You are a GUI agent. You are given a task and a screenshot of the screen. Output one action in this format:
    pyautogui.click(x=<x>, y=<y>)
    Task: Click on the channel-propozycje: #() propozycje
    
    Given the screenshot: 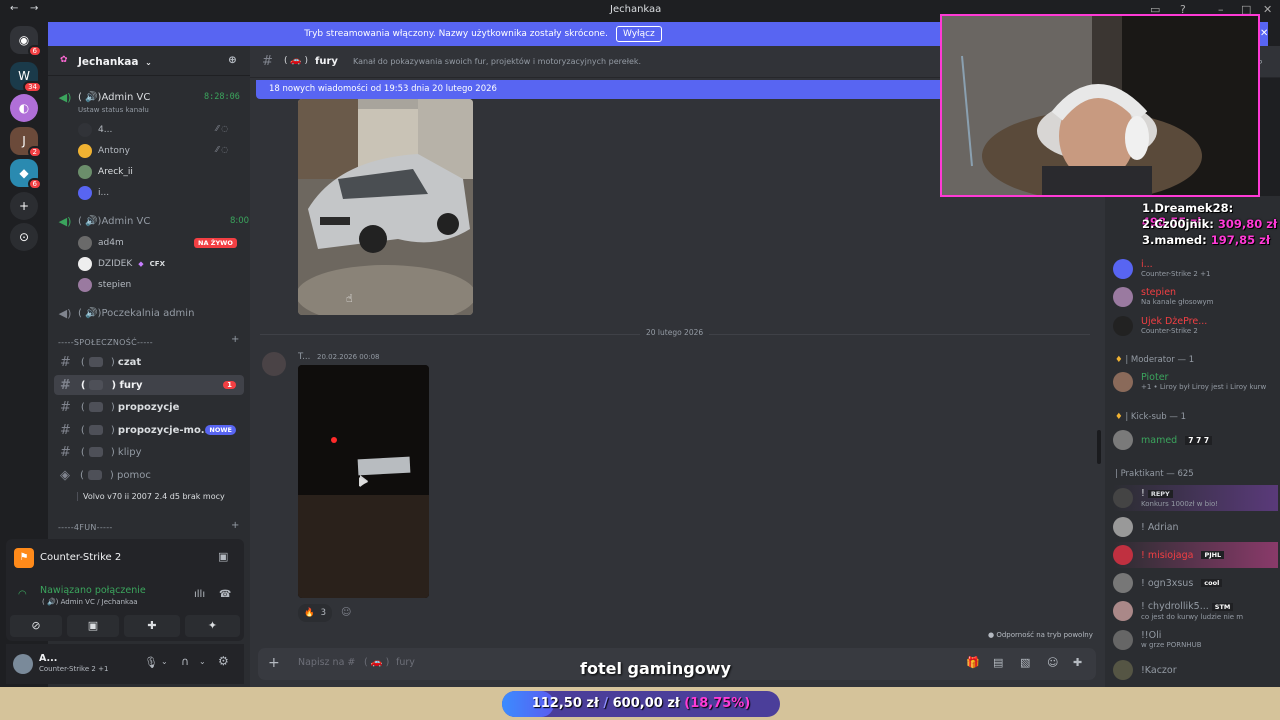 What is the action you would take?
    pyautogui.click(x=149, y=407)
    